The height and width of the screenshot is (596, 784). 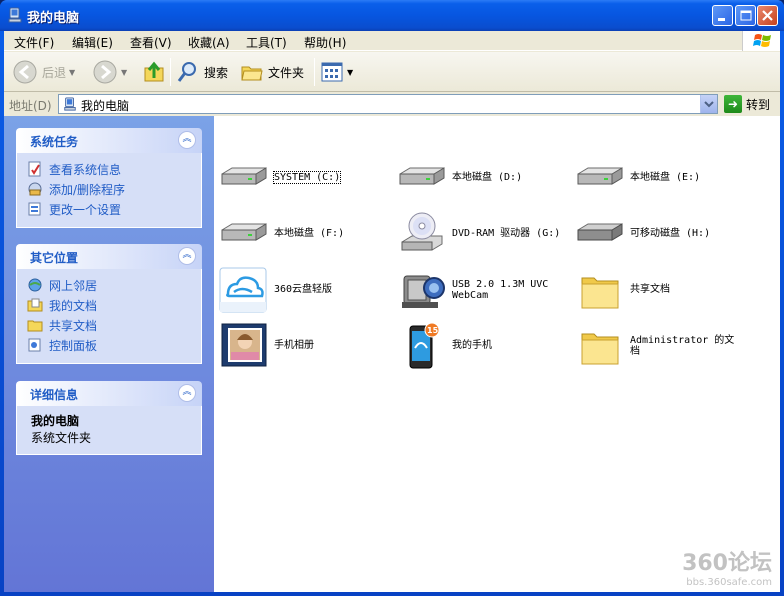 What do you see at coordinates (35, 285) in the screenshot?
I see `network-places-icon` at bounding box center [35, 285].